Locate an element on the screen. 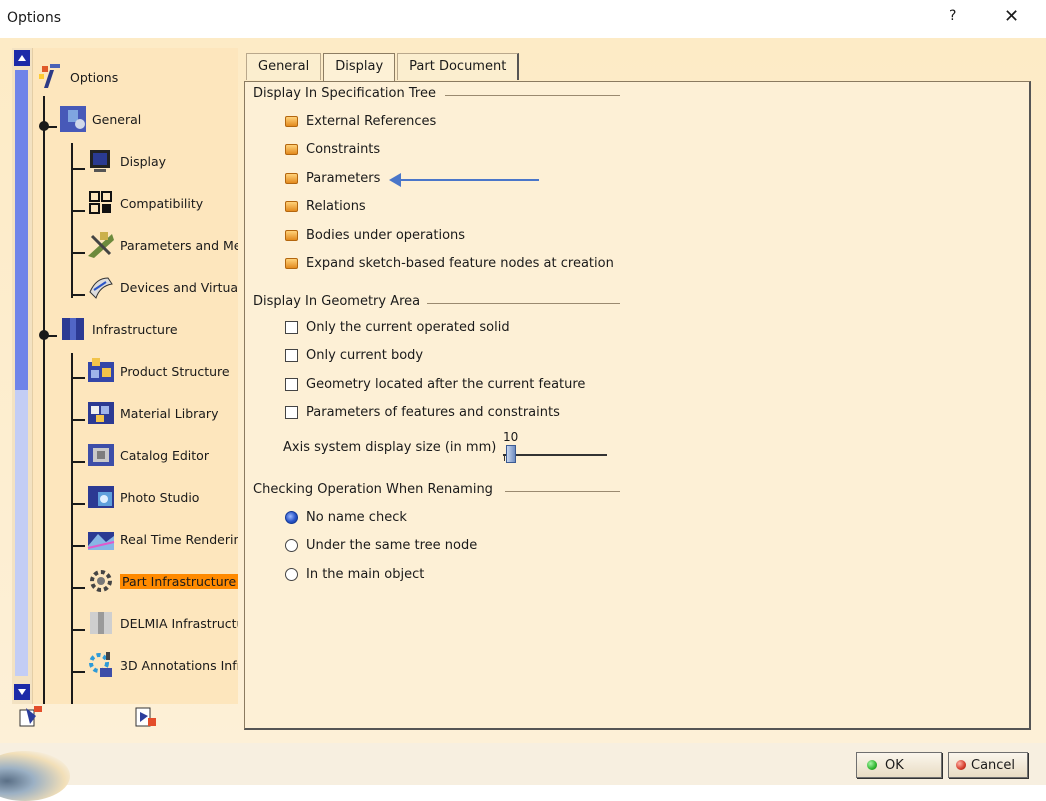  tree-item-real-time-rendering: Real Time Renderin is located at coordinates (162, 539).